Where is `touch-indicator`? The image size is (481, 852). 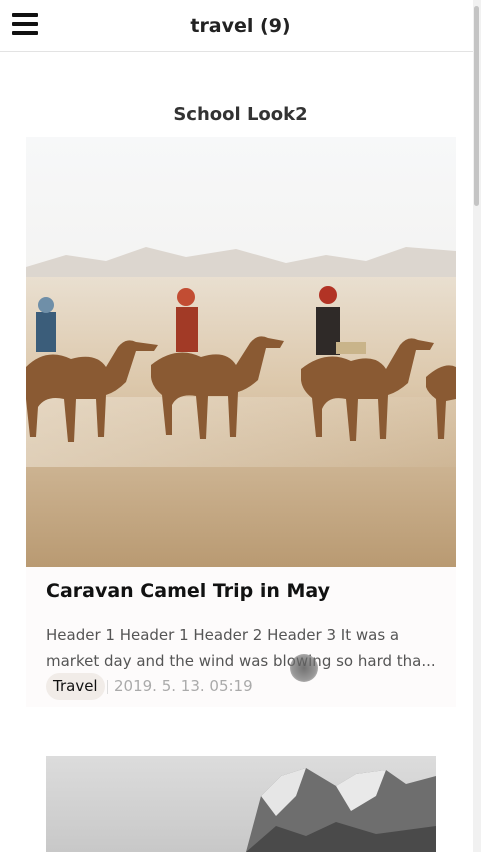 touch-indicator is located at coordinates (304, 668).